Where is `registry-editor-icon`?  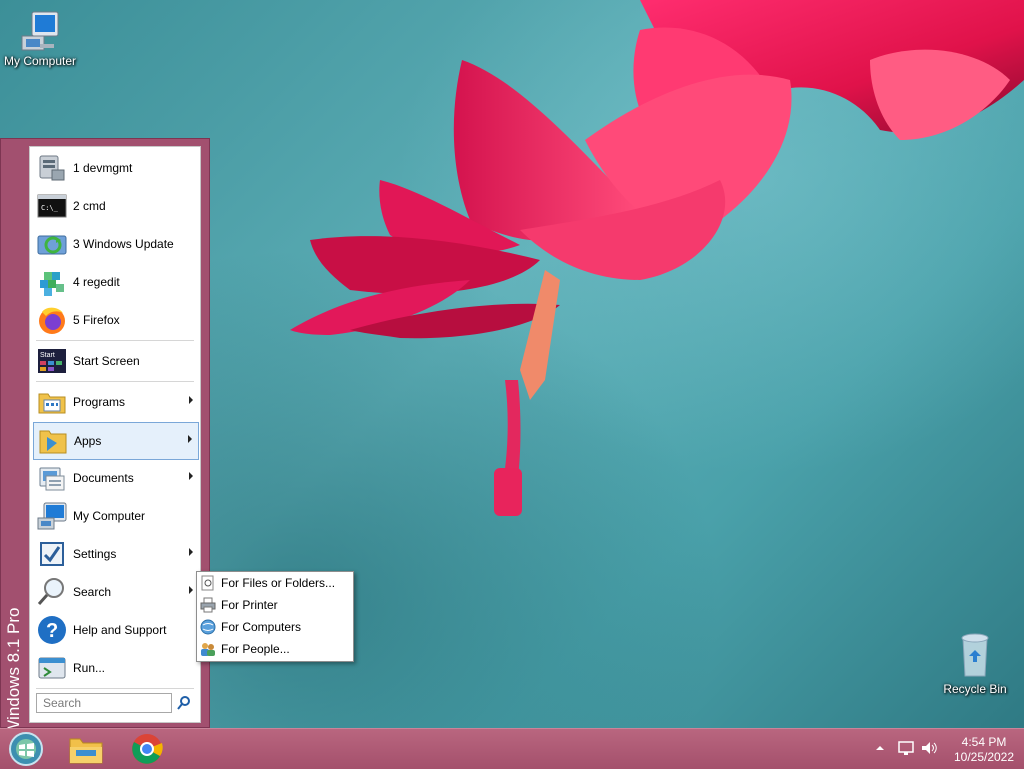
registry-editor-icon is located at coordinates (52, 284).